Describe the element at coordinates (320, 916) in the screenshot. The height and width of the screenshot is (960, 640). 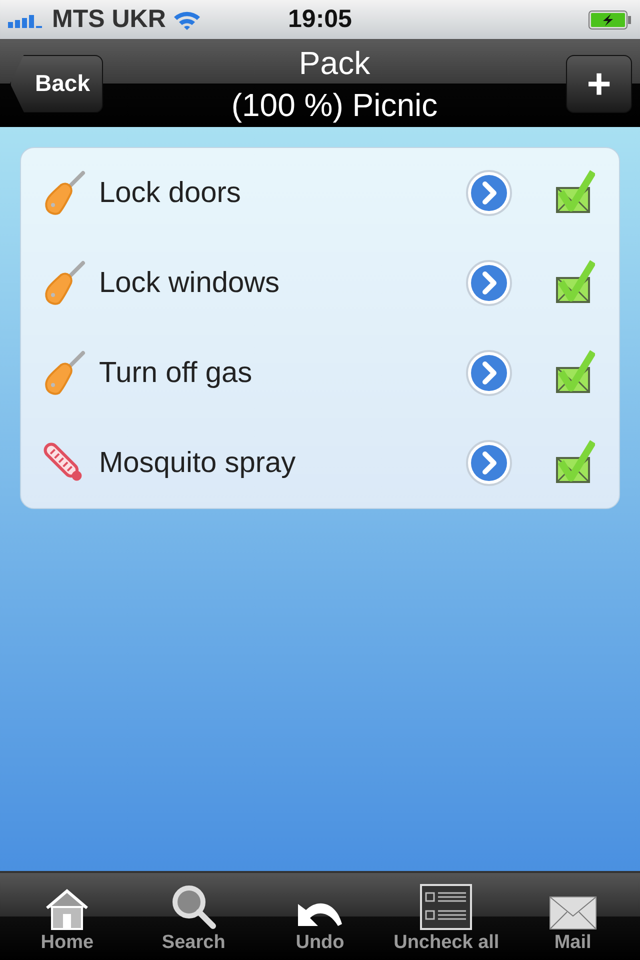
I see `tab-button: Undo` at that location.